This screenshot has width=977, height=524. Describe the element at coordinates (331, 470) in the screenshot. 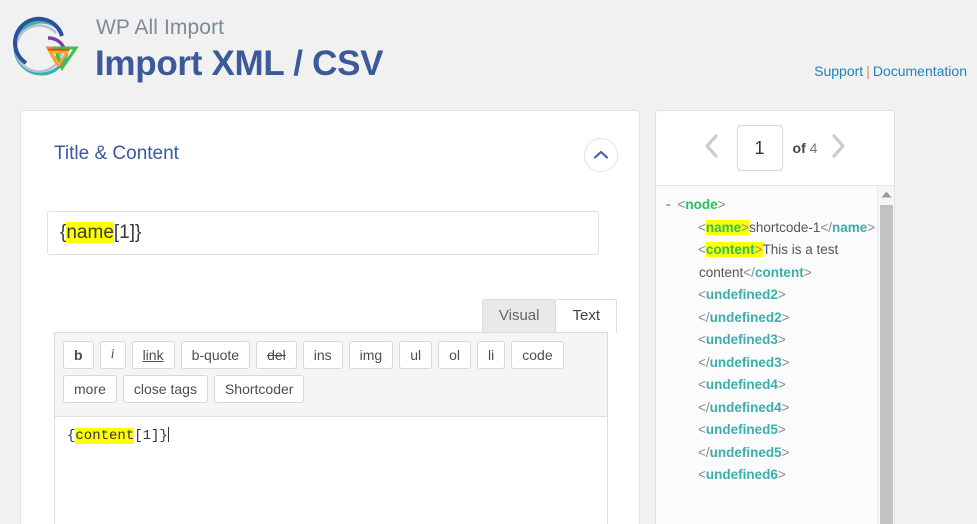

I see `content-textarea: {content[1]}` at that location.